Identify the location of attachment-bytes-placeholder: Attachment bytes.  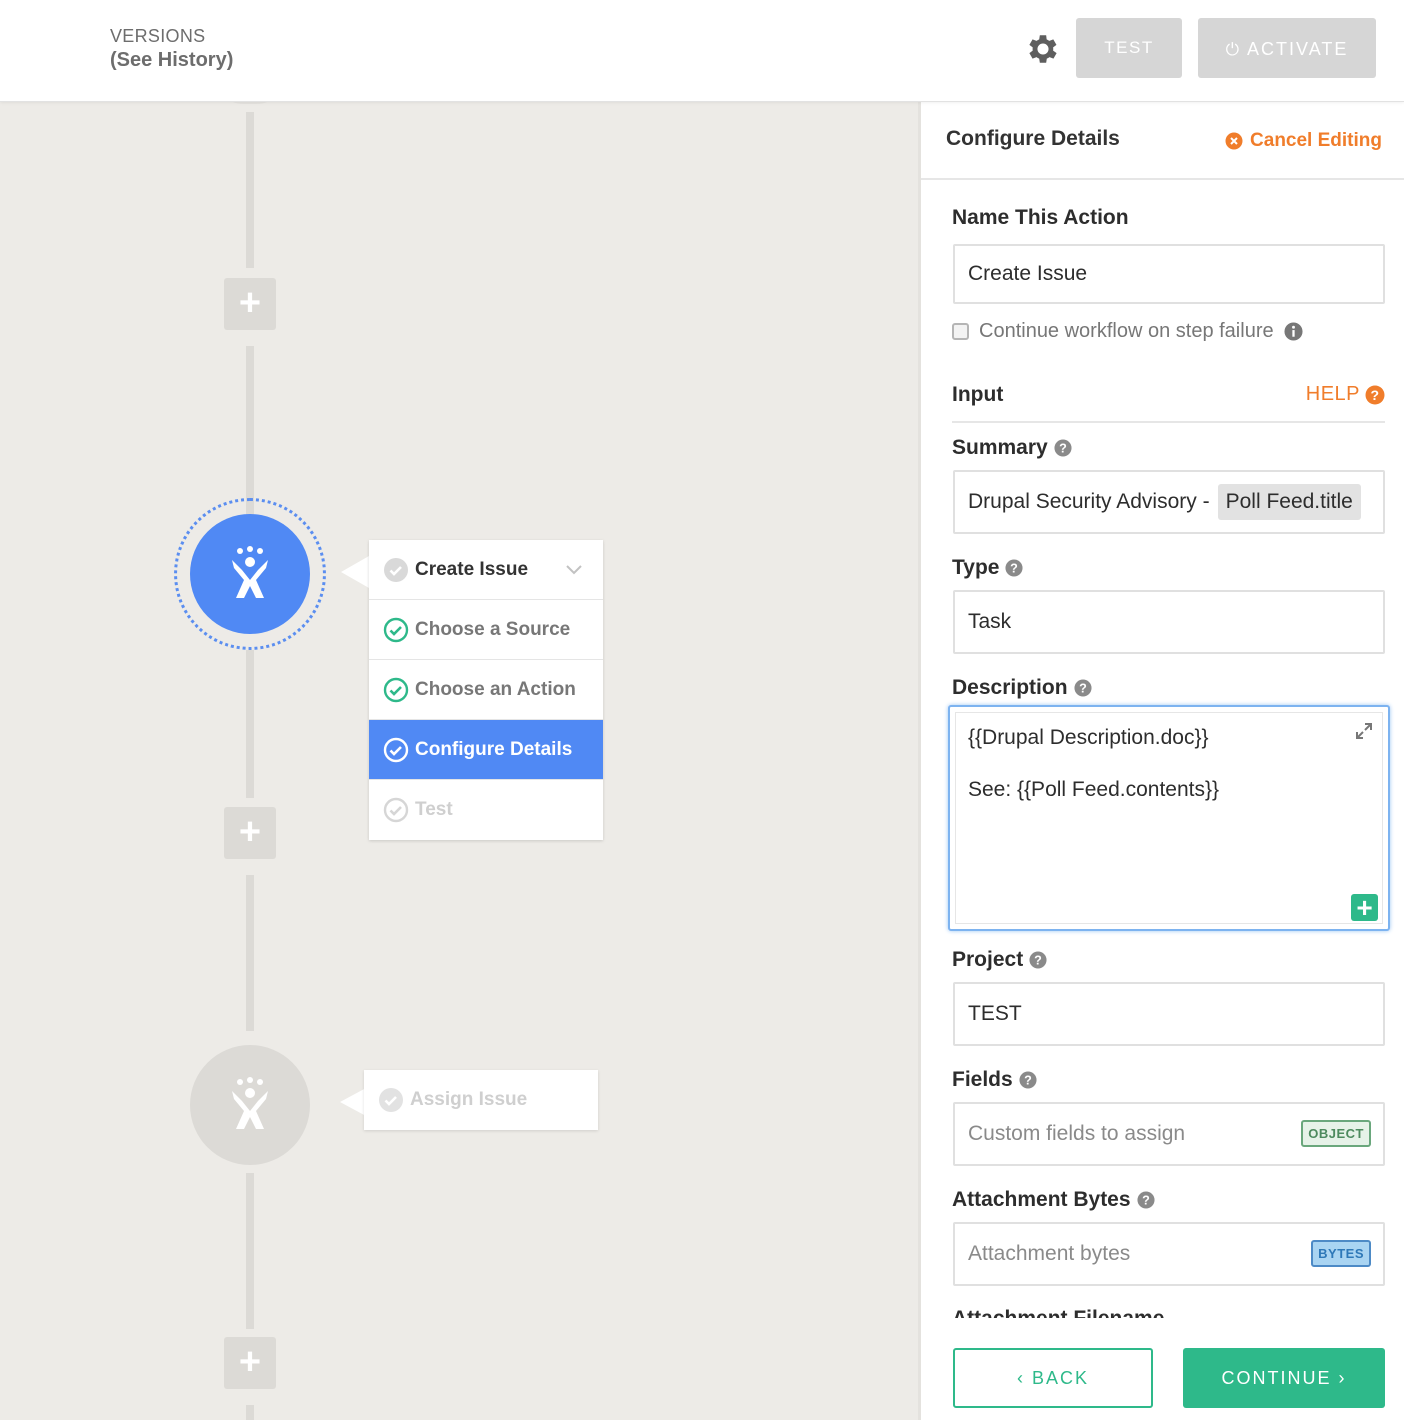
(1049, 1253).